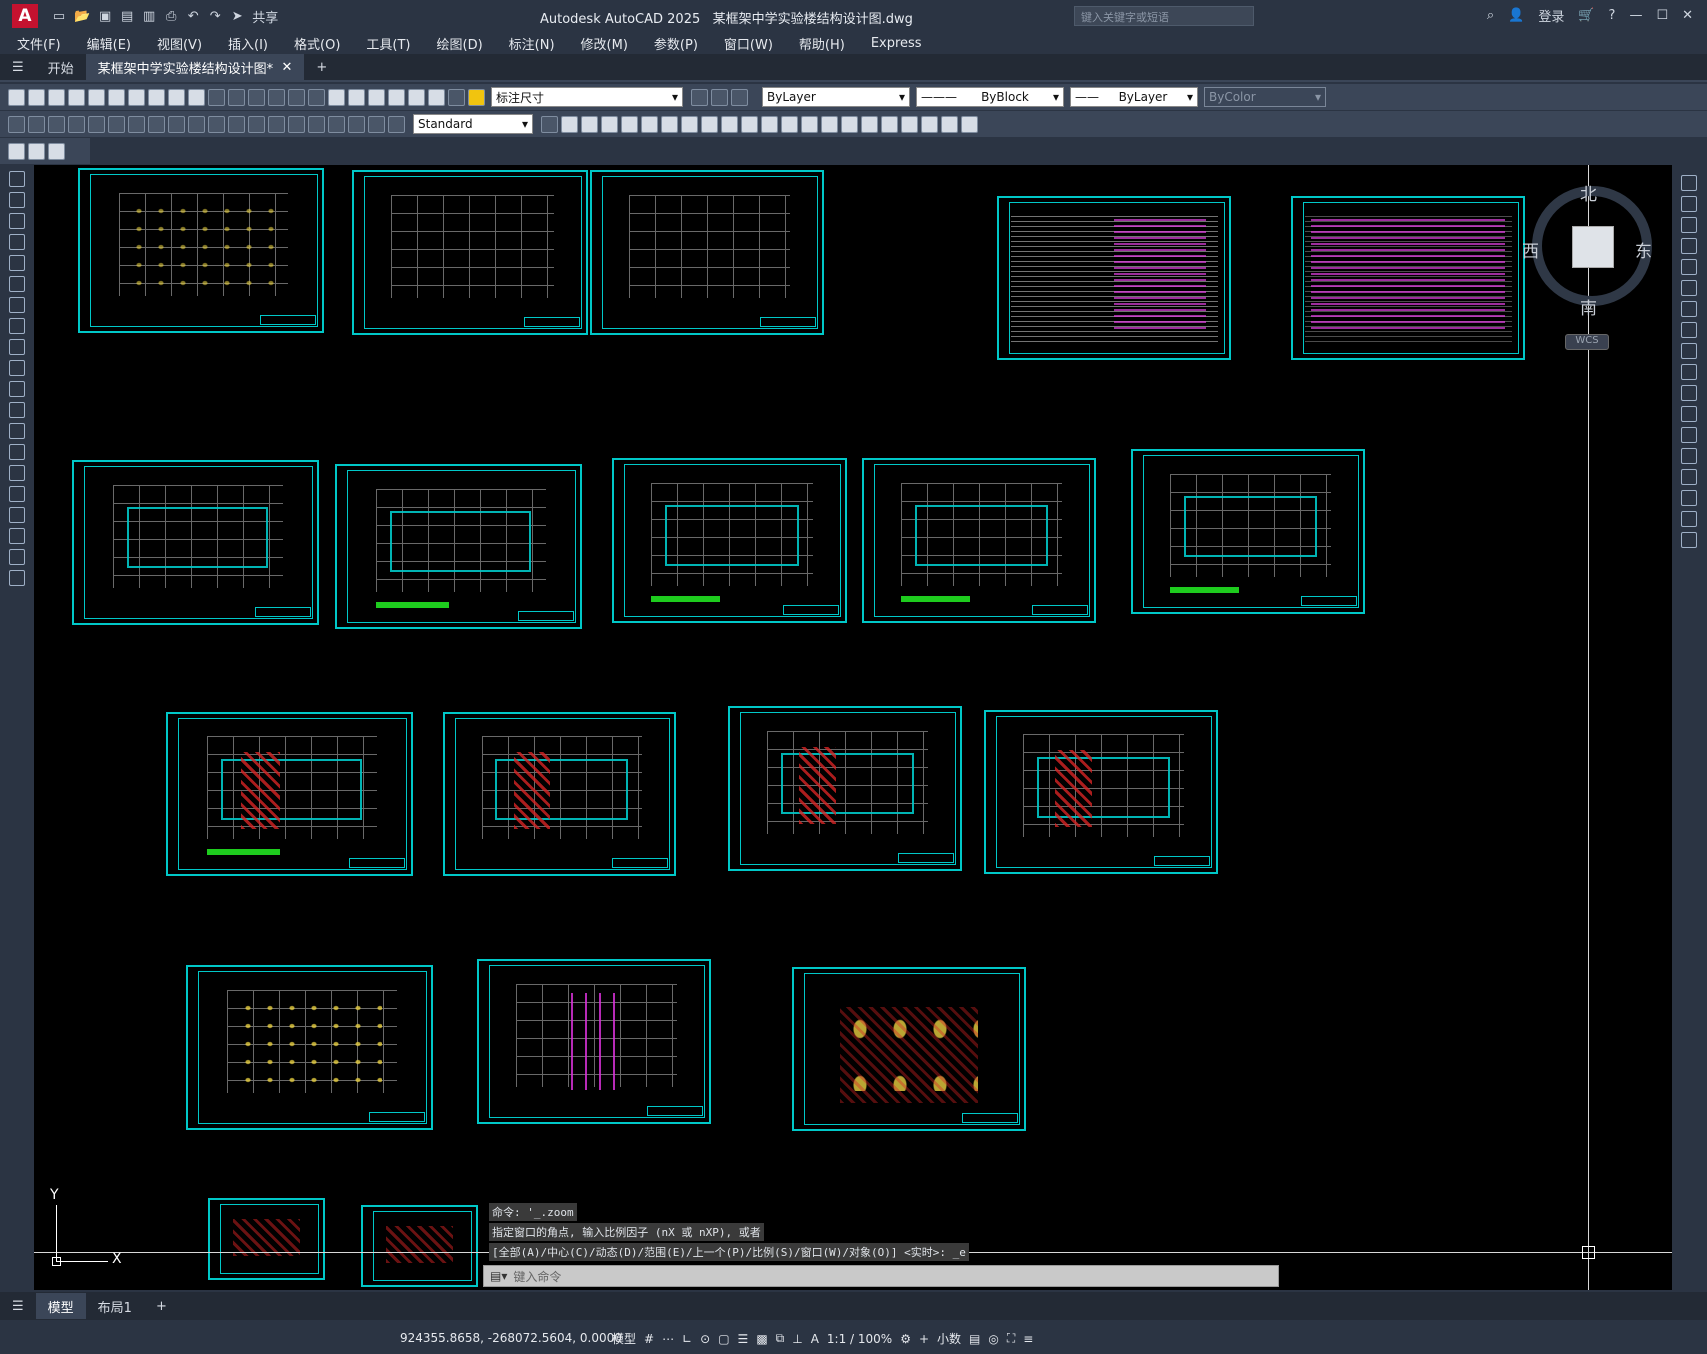  Describe the element at coordinates (17, 263) in the screenshot. I see `rectangle-icon` at that location.